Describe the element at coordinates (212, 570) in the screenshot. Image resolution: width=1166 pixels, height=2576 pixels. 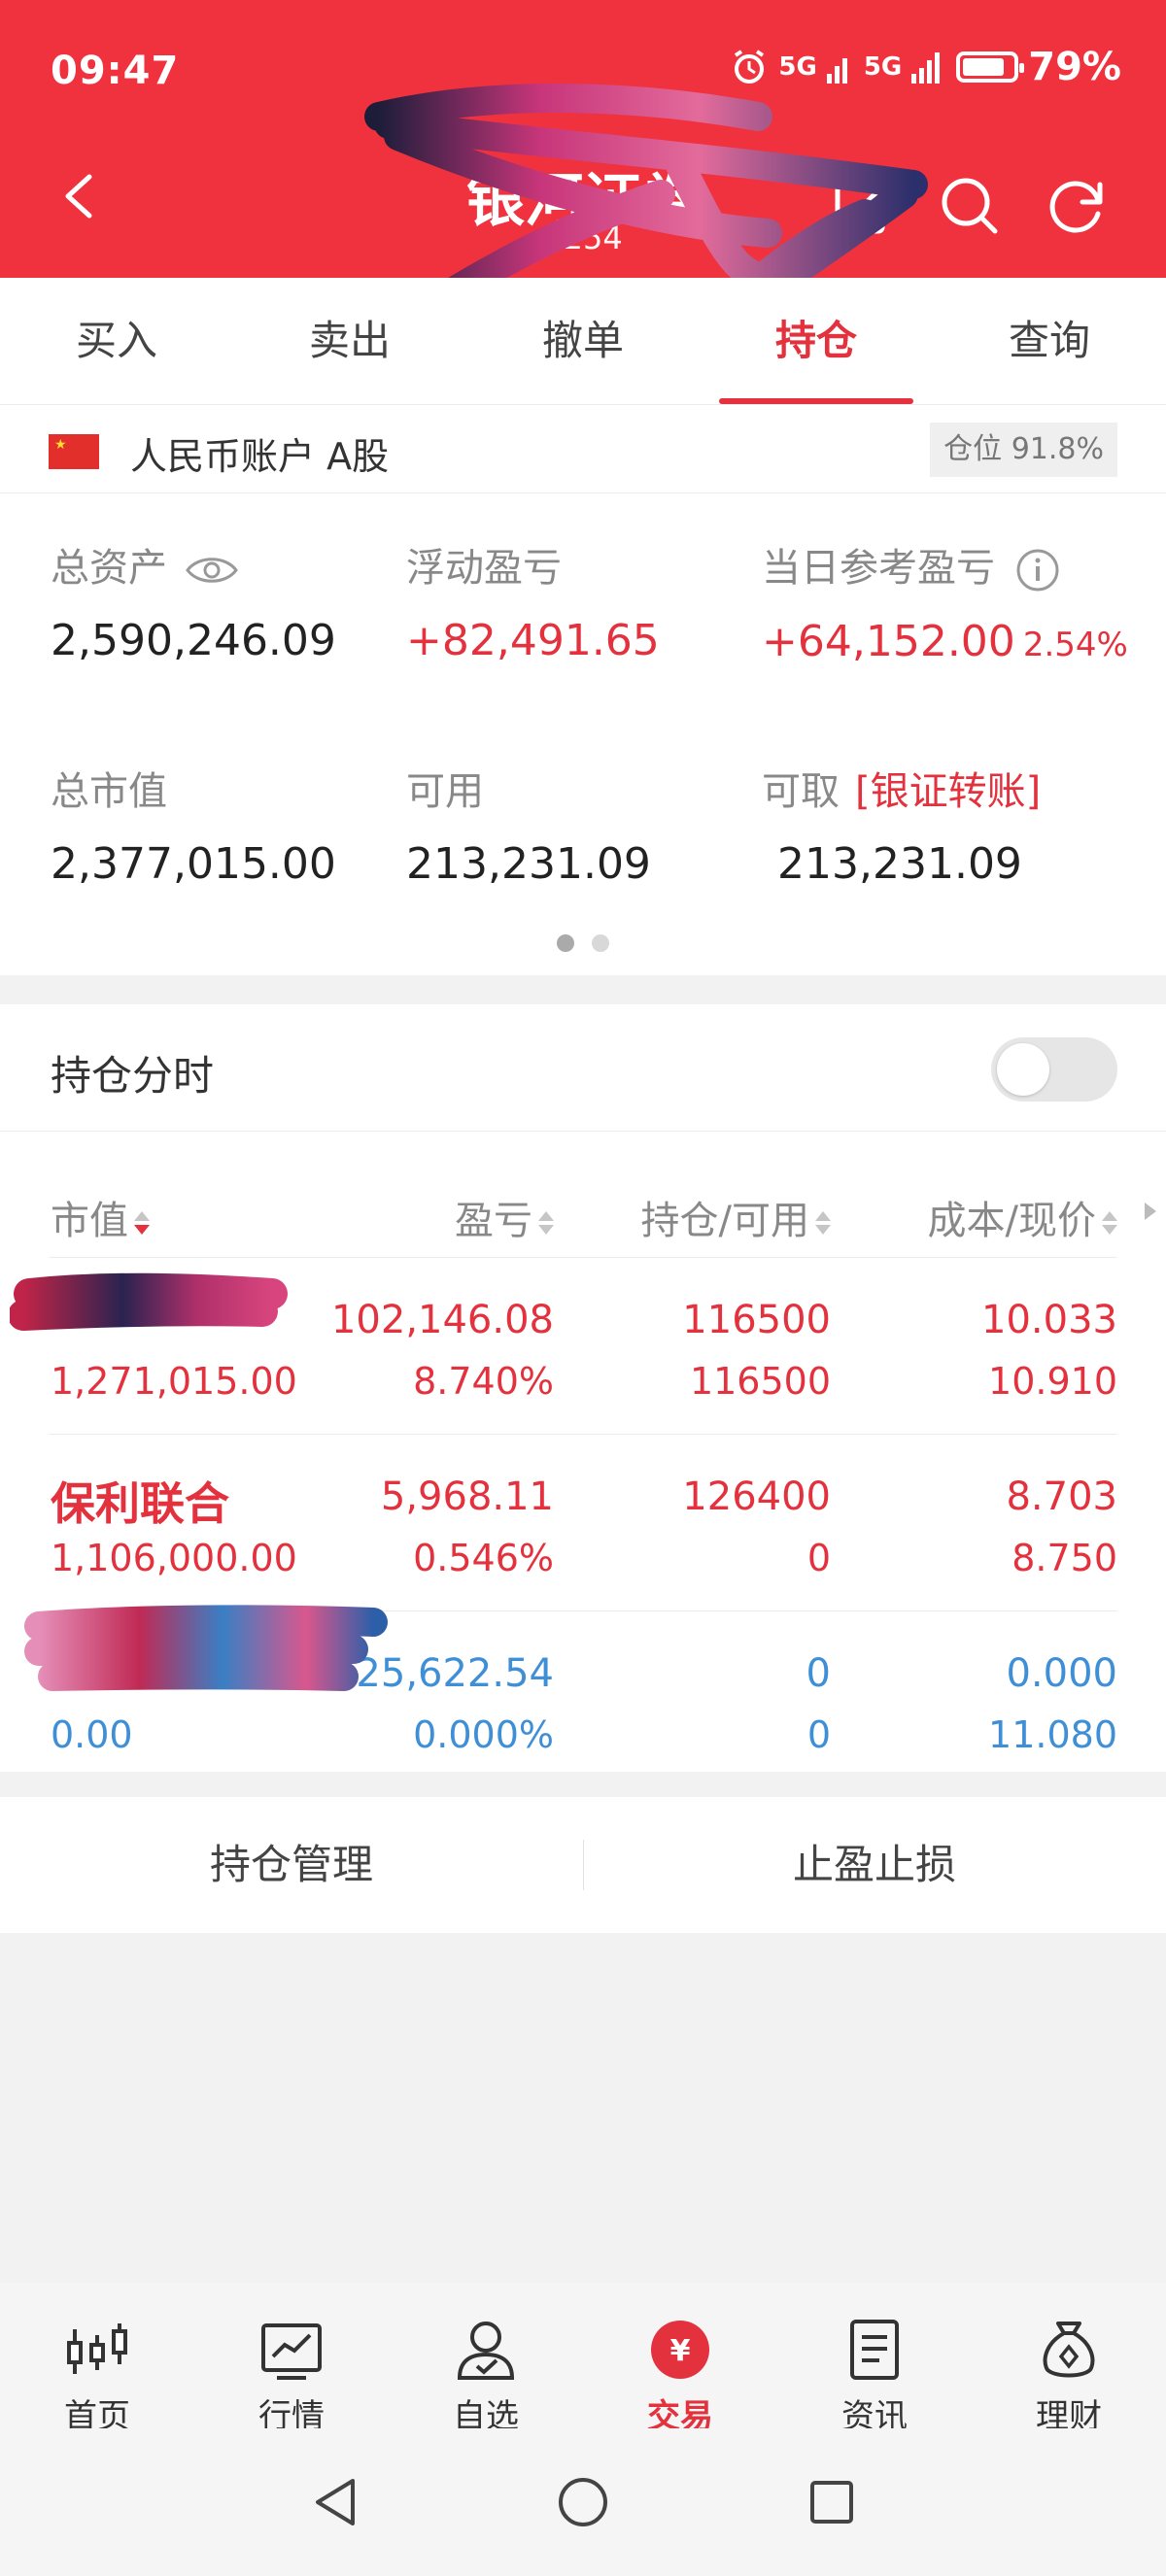
I see `eye-icon` at that location.